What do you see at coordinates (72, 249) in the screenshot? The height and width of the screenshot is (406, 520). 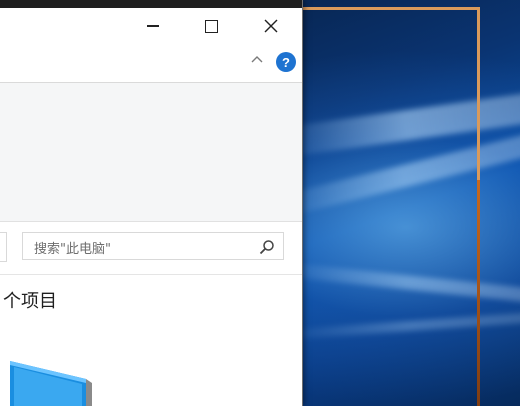 I see `search-placeholder: 搜索"此电脑"` at bounding box center [72, 249].